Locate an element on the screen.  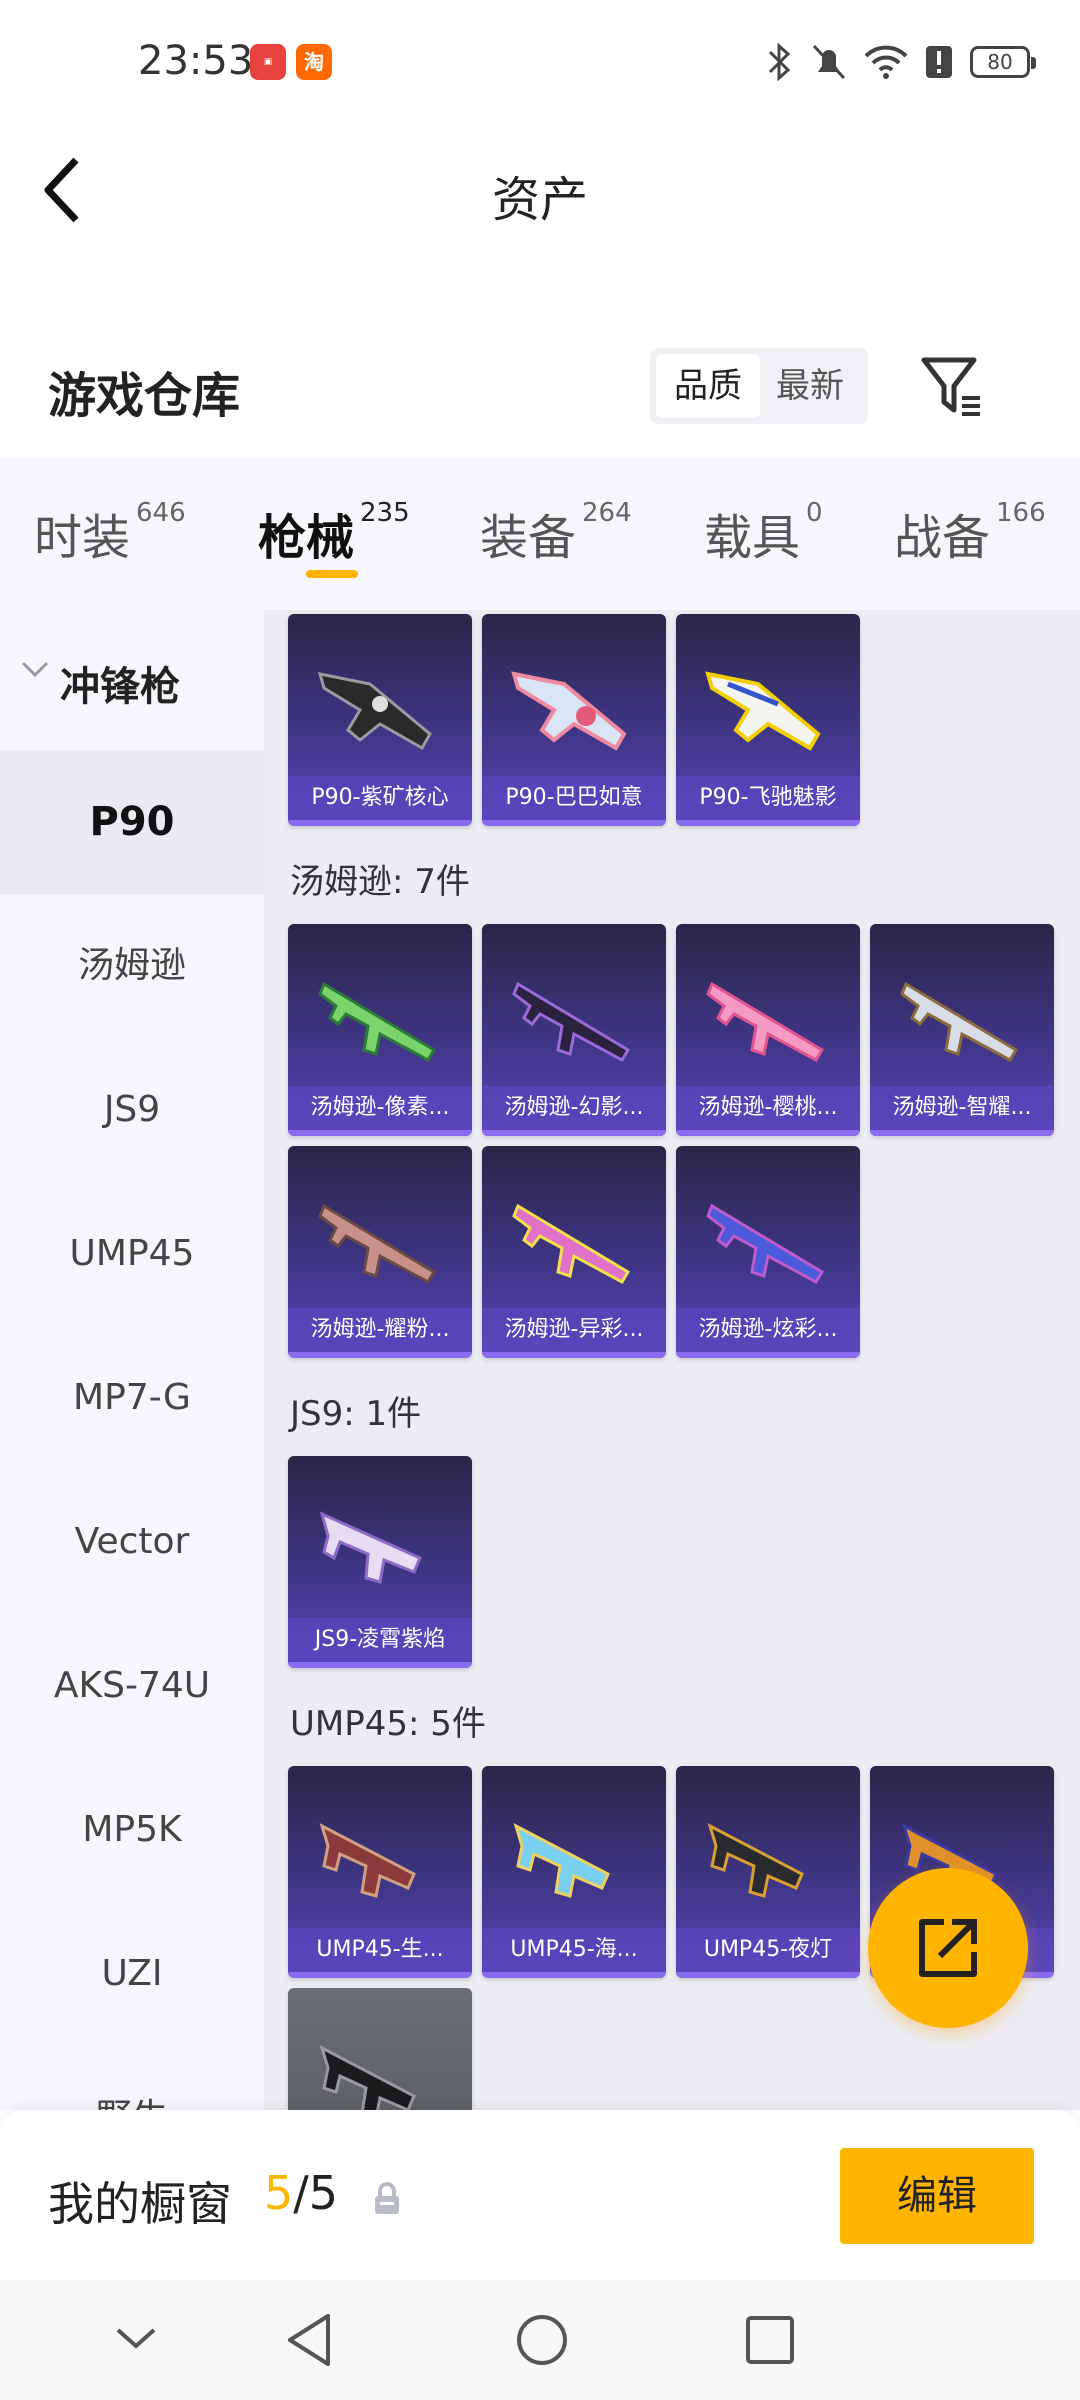
collapse-chevron-icon is located at coordinates (136, 2340).